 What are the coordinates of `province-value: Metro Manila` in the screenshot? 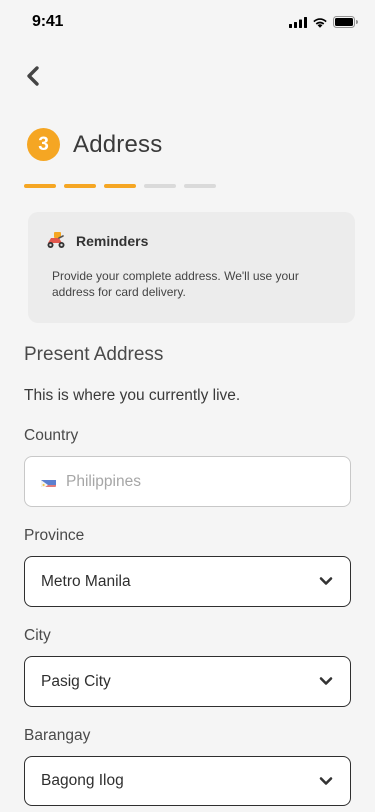 It's located at (86, 581).